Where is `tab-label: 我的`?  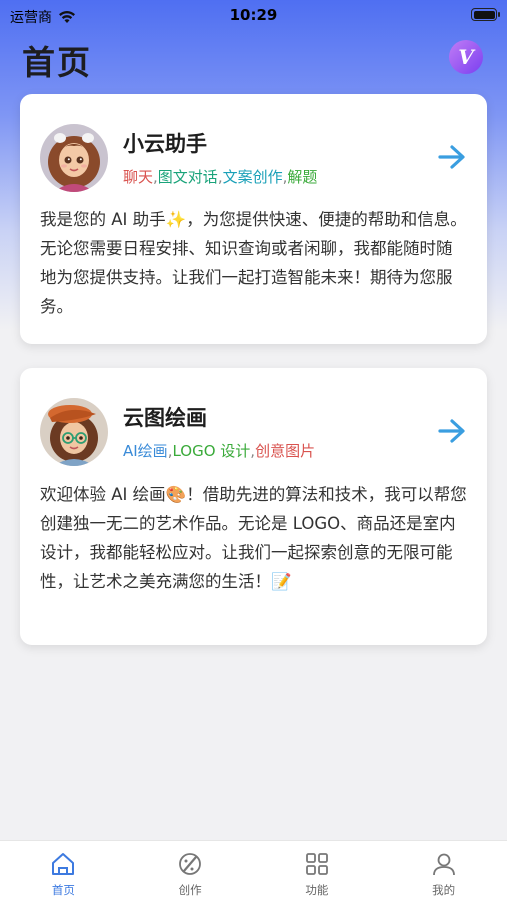
tab-label: 我的 is located at coordinates (444, 890).